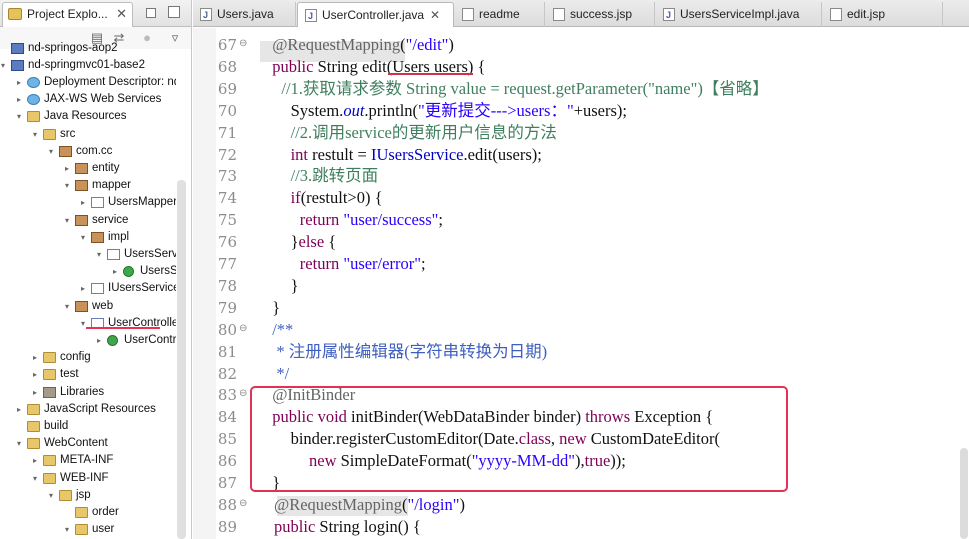  Describe the element at coordinates (181, 359) in the screenshot. I see `explorer-scrollbar` at that location.